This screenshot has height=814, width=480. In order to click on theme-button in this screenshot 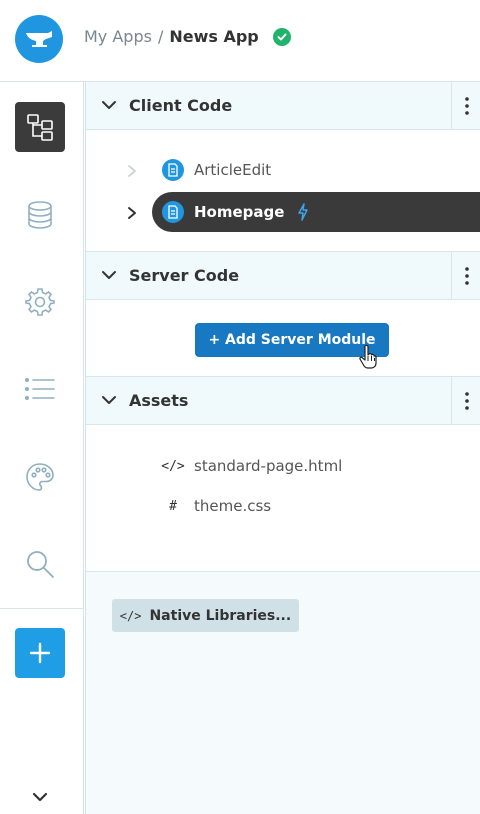, I will do `click(40, 477)`.